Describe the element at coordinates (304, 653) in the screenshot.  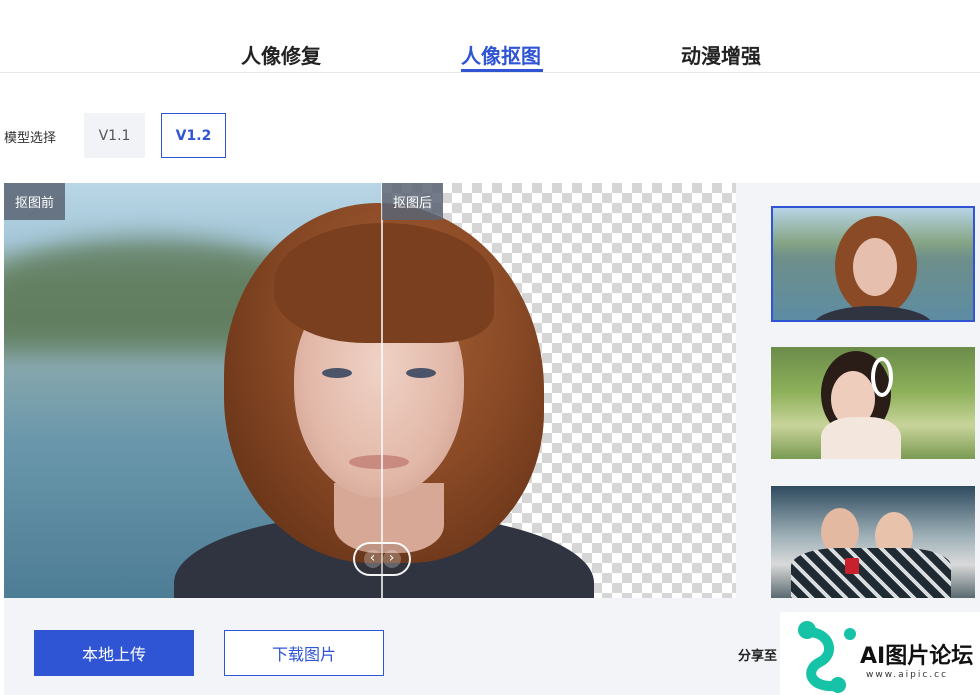
I see `download-image-button: 下载图片` at that location.